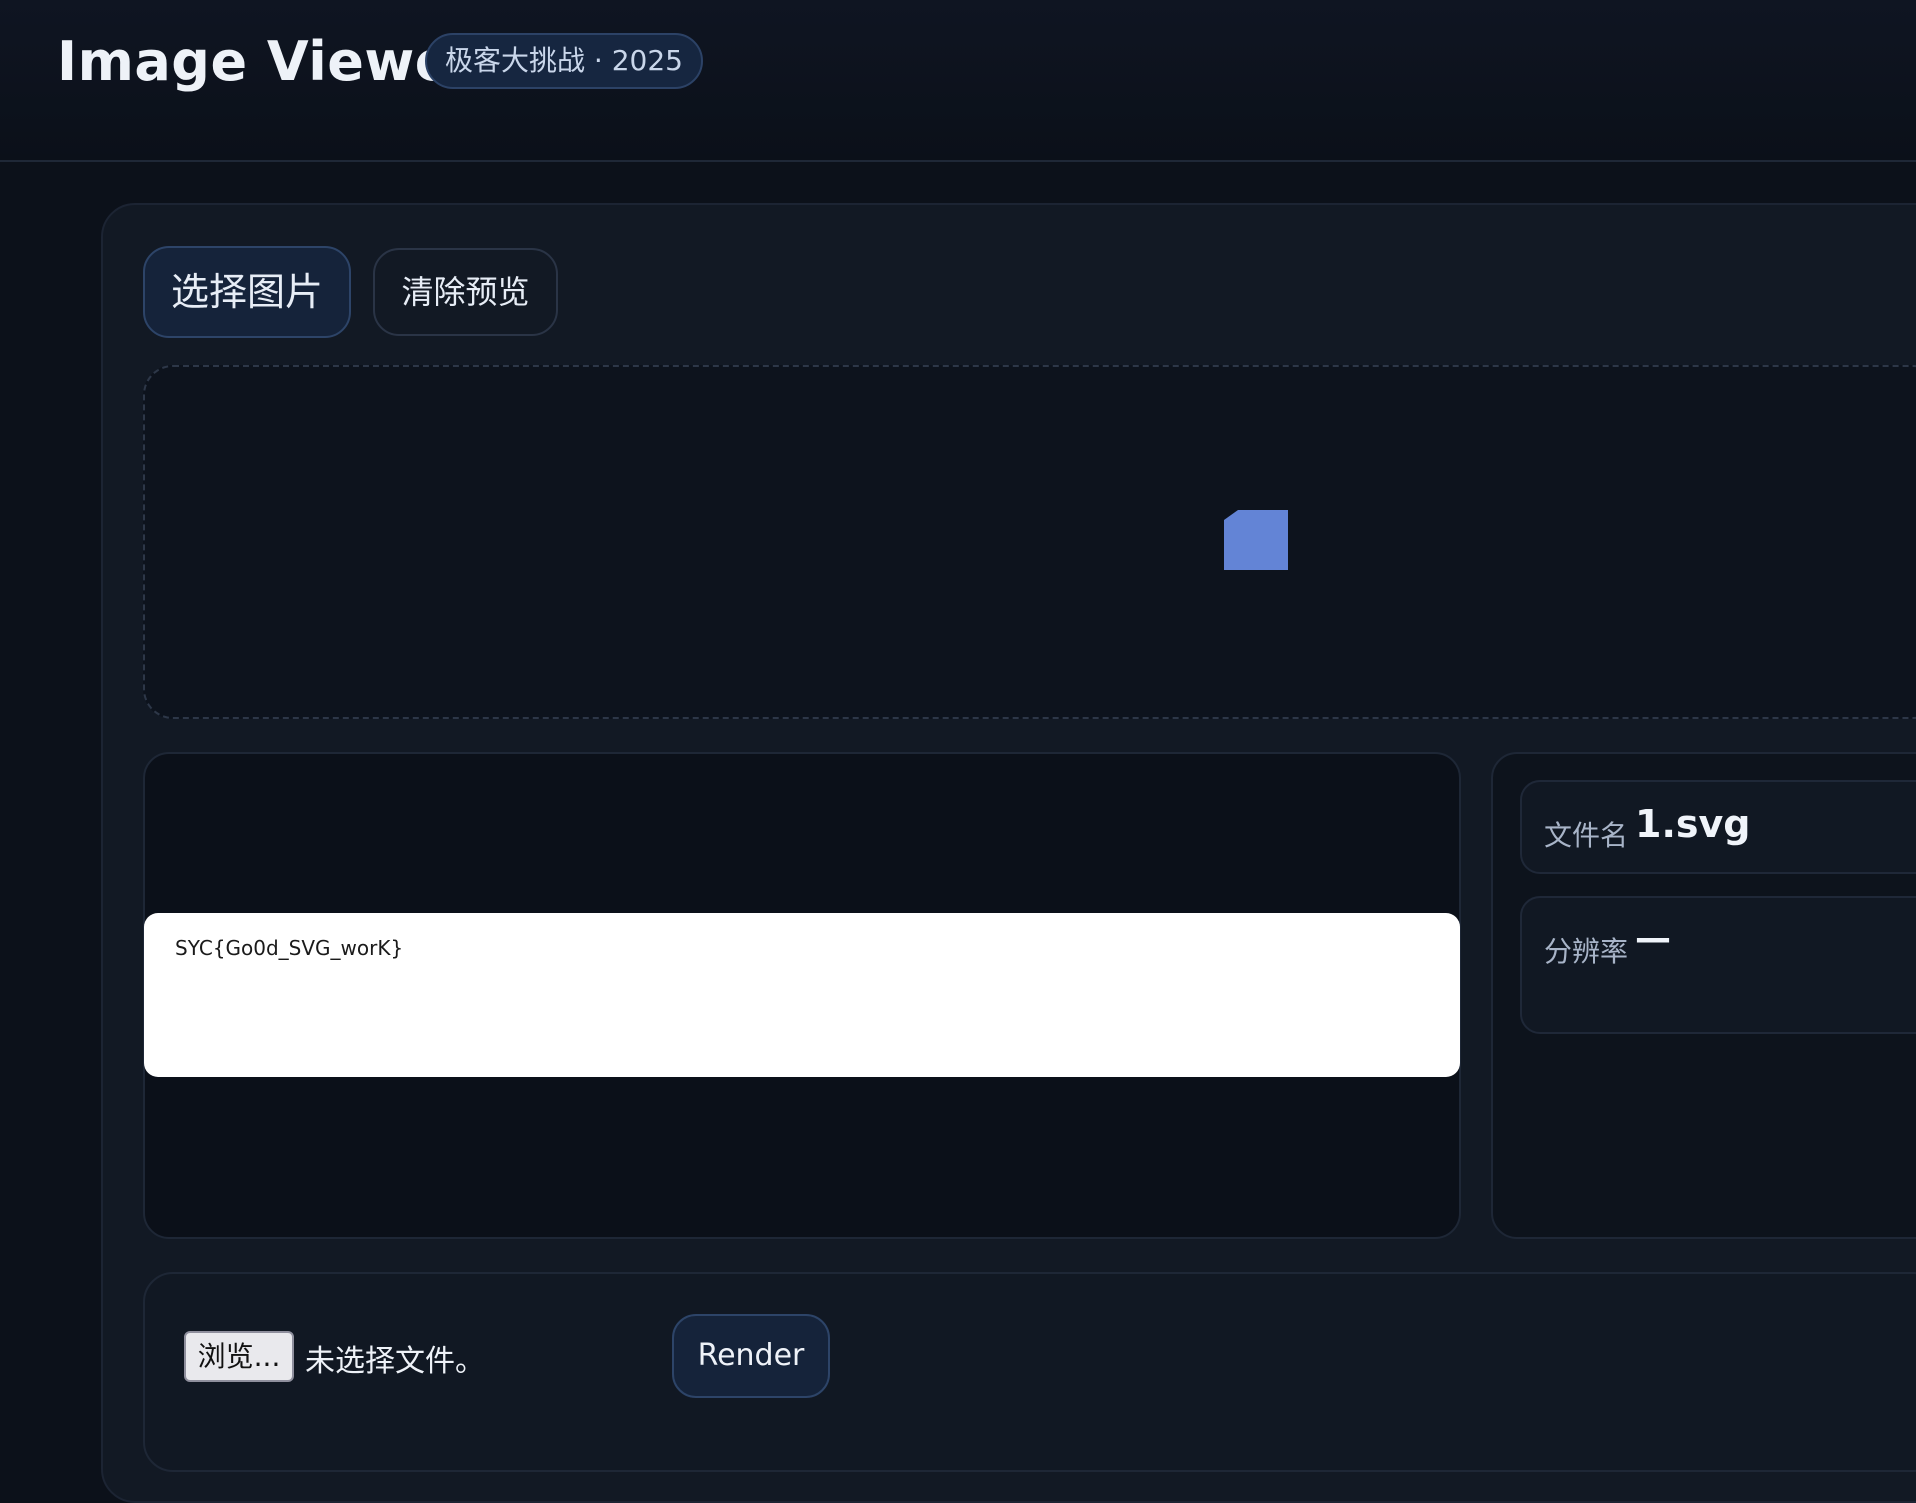 This screenshot has height=1503, width=1916. What do you see at coordinates (465, 292) in the screenshot?
I see `clear-preview-button: 清除预览` at bounding box center [465, 292].